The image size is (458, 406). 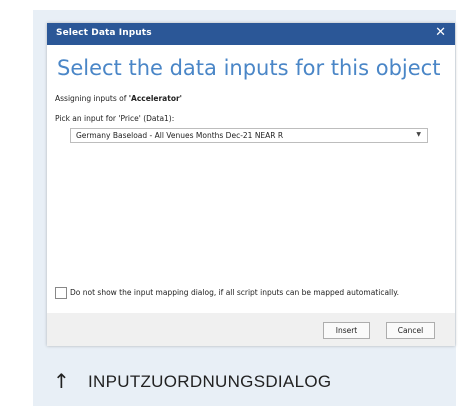 I want to click on dialog-titlebar: Select Data Inputs ✕, so click(x=251, y=34).